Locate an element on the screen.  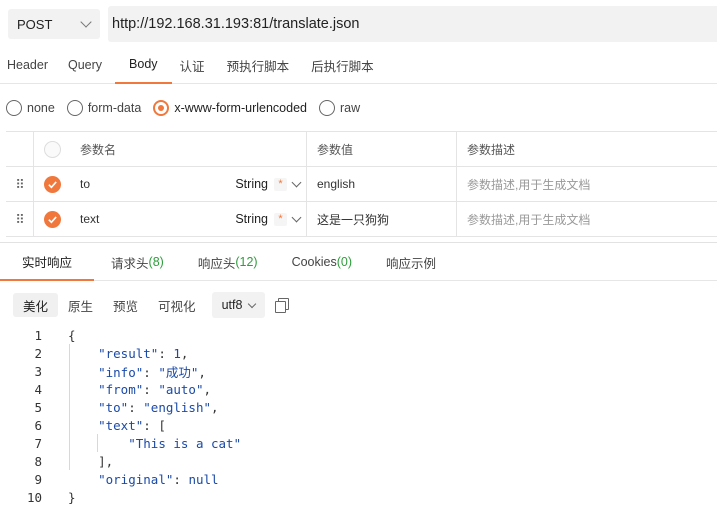
response-tabs: 实时响应 请求头 (8) 响应头 (12) Cookies (0) 响应示例 is located at coordinates (358, 262).